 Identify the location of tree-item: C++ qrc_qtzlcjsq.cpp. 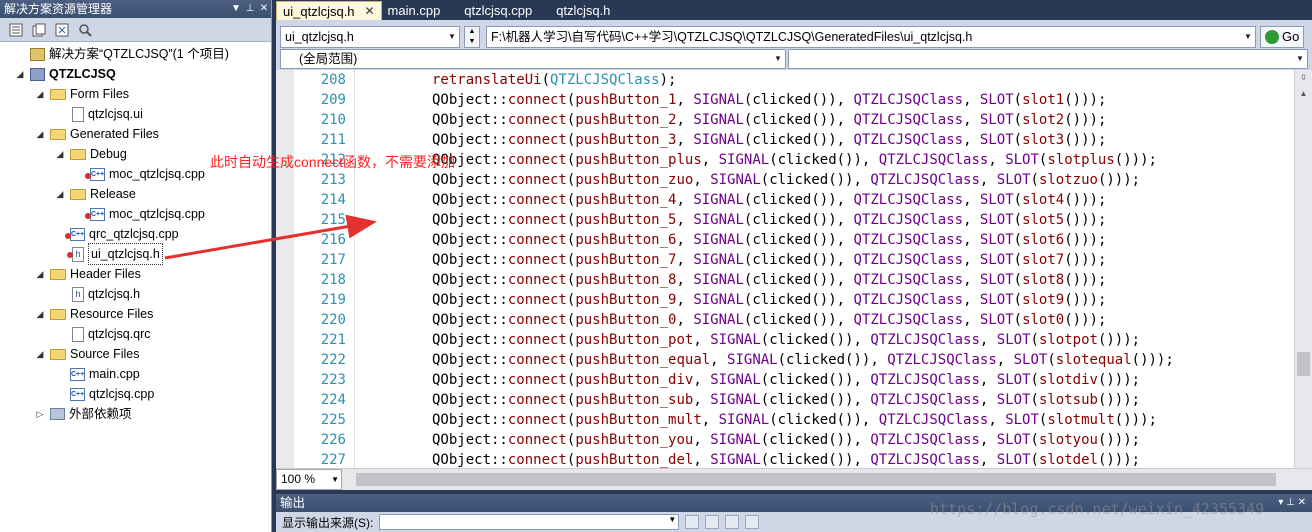
(135, 234).